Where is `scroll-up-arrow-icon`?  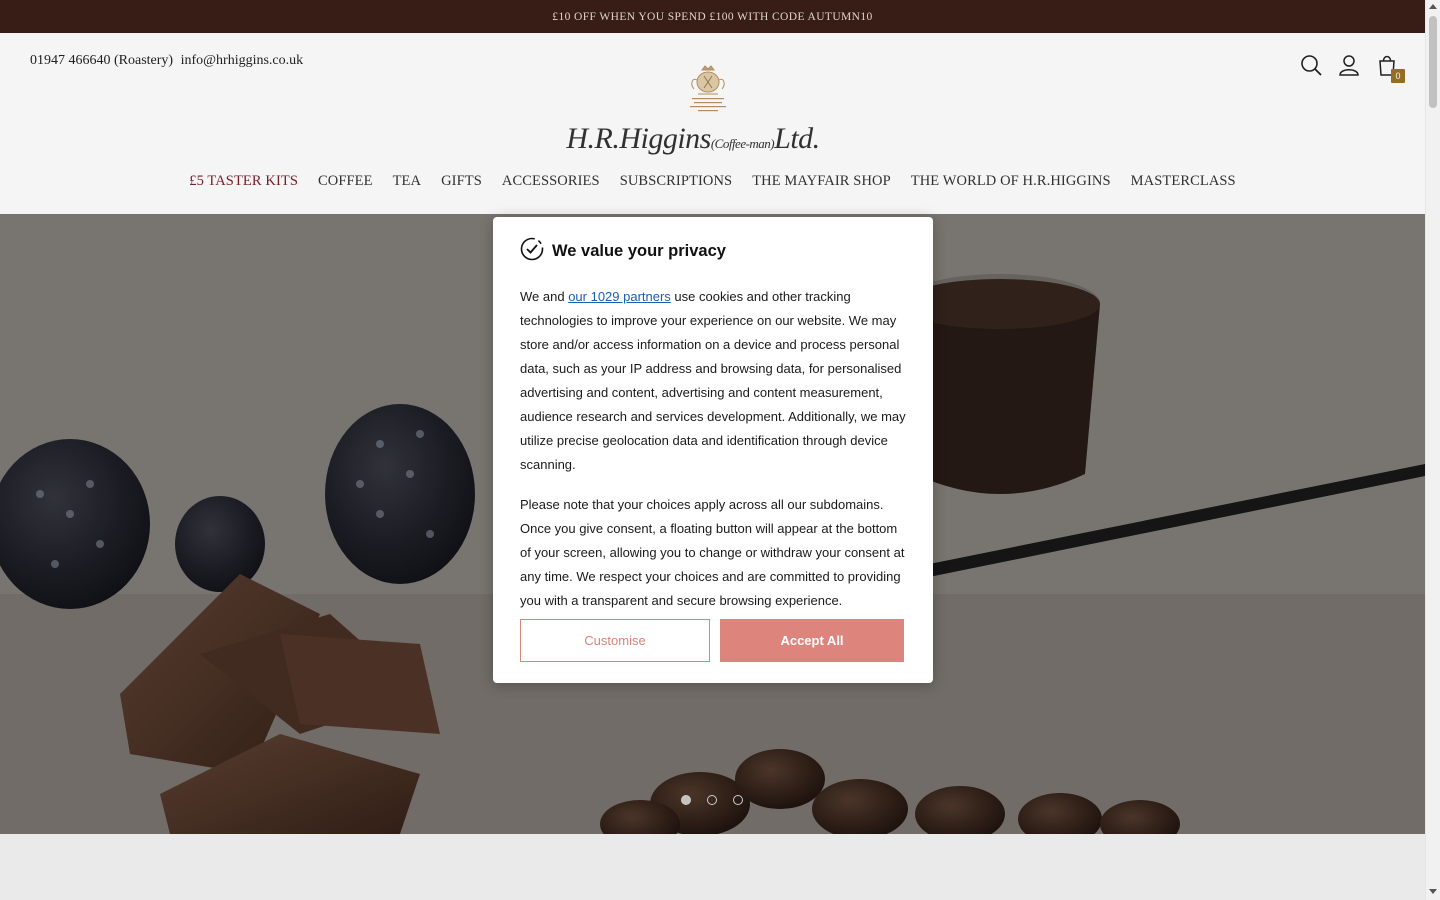
scroll-up-arrow-icon is located at coordinates (1433, 6).